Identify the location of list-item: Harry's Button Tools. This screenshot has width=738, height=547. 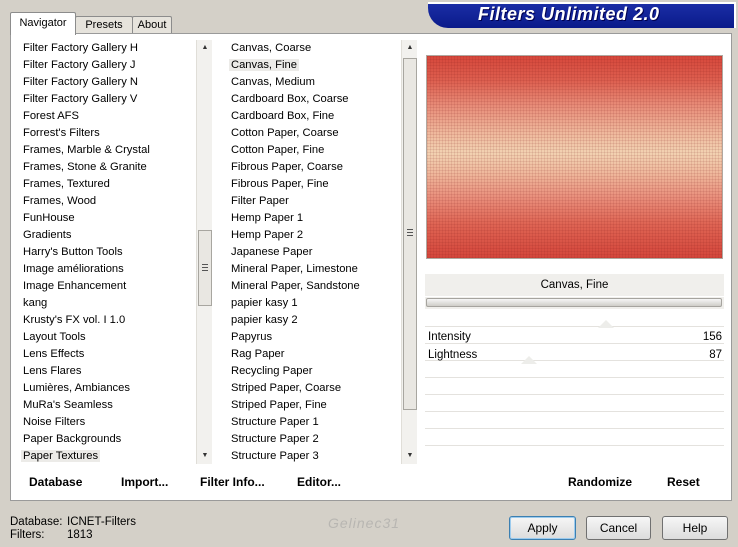
(108, 252).